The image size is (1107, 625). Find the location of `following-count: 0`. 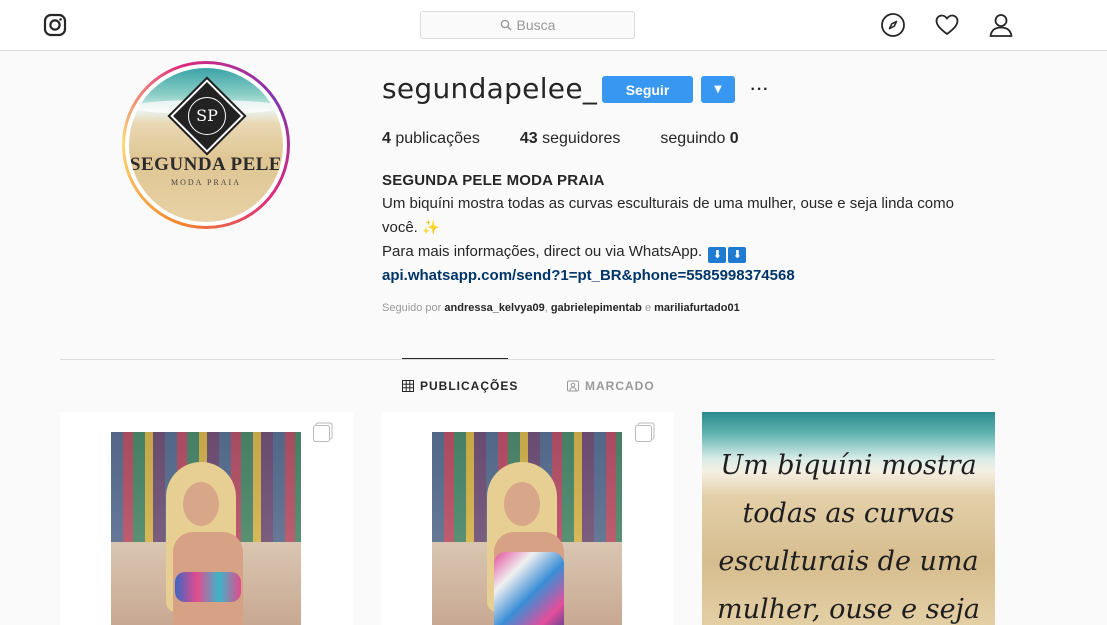

following-count: 0 is located at coordinates (734, 138).